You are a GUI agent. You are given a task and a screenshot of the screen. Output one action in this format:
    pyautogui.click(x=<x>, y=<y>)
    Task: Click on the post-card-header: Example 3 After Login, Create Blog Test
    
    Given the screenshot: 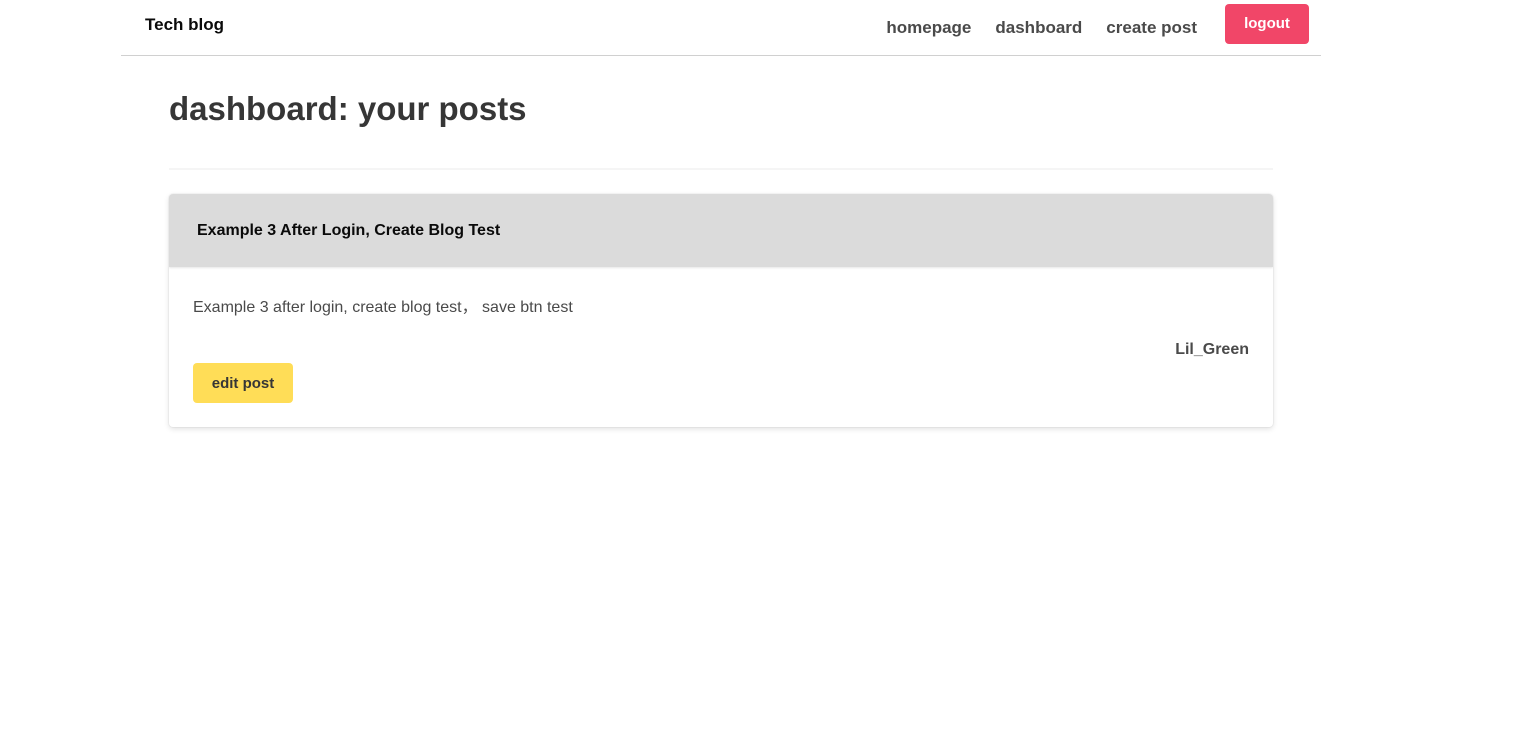 What is the action you would take?
    pyautogui.click(x=721, y=230)
    